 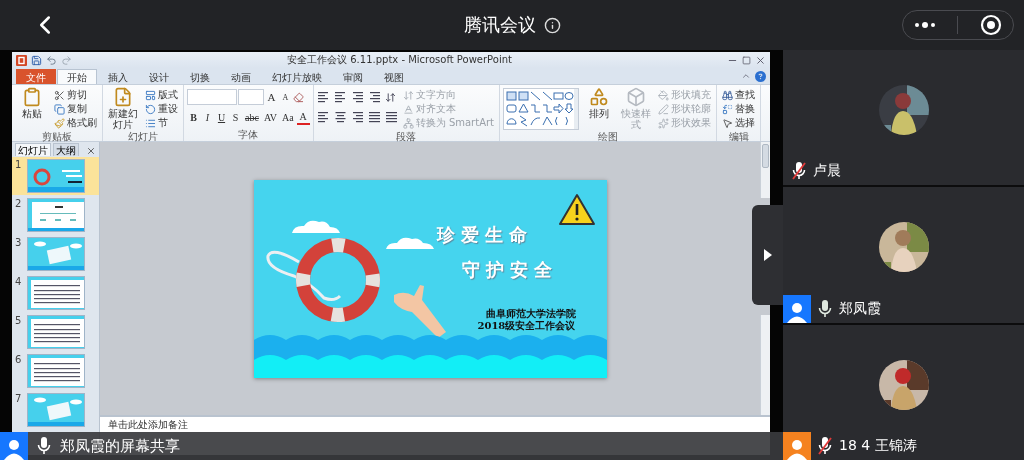 I want to click on sparkle-icon, so click(x=664, y=123).